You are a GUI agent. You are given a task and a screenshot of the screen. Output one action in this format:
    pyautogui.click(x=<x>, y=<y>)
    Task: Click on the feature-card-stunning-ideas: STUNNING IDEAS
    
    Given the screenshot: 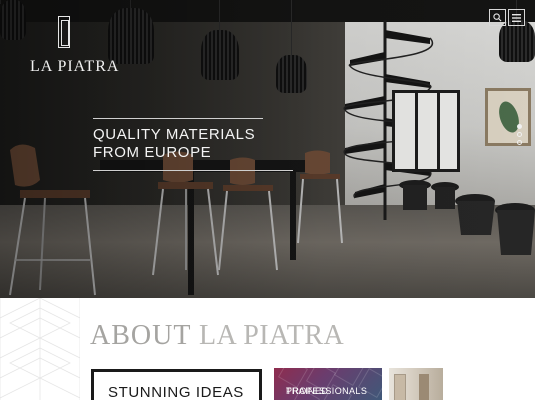 What is the action you would take?
    pyautogui.click(x=176, y=384)
    